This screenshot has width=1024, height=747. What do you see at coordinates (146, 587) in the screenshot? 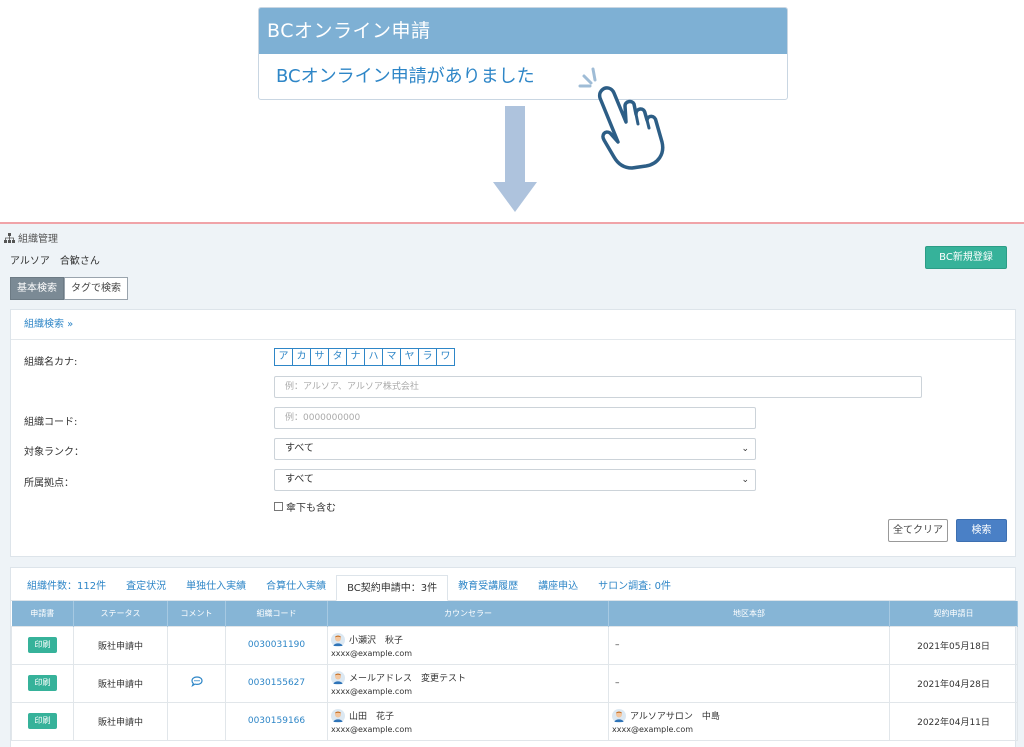
I see `tab-assessment: 査定状況` at bounding box center [146, 587].